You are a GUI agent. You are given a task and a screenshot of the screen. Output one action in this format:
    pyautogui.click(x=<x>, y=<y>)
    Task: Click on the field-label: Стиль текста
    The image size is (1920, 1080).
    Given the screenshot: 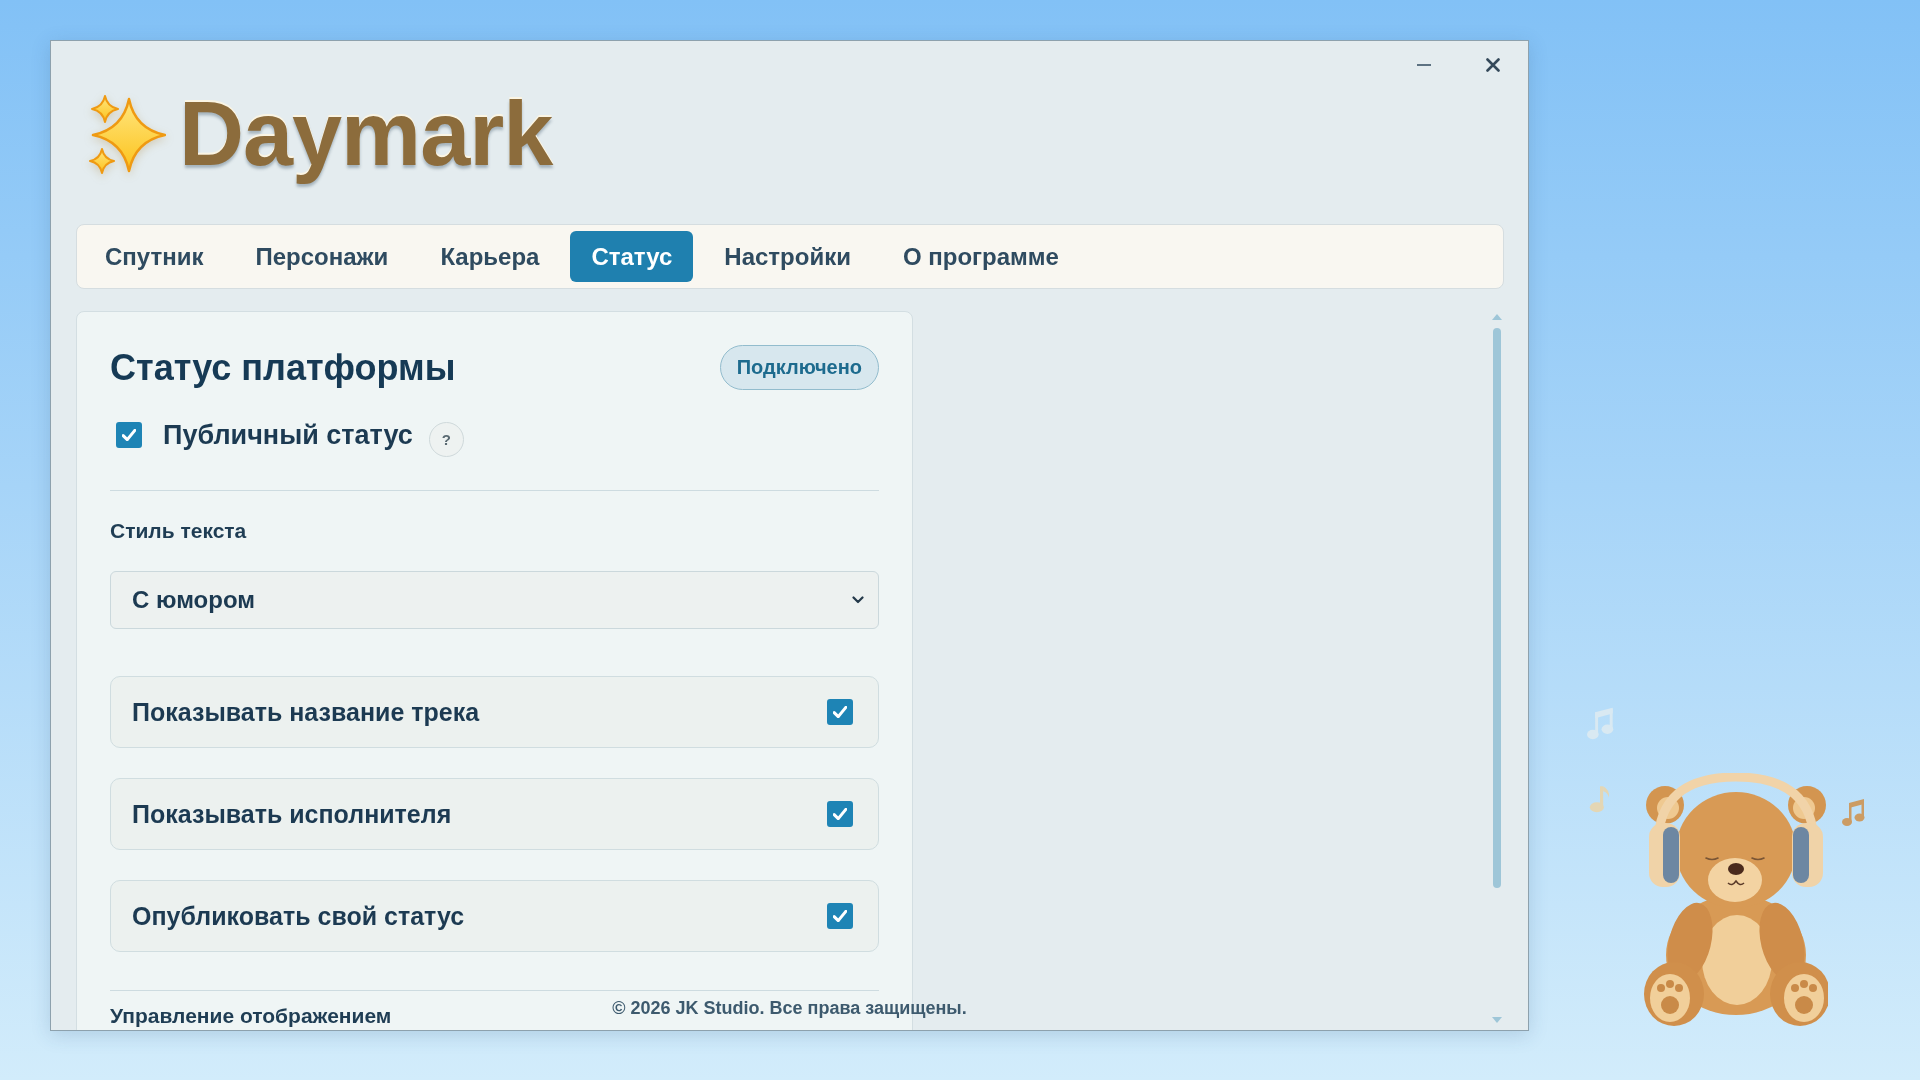 What is the action you would take?
    pyautogui.click(x=178, y=531)
    